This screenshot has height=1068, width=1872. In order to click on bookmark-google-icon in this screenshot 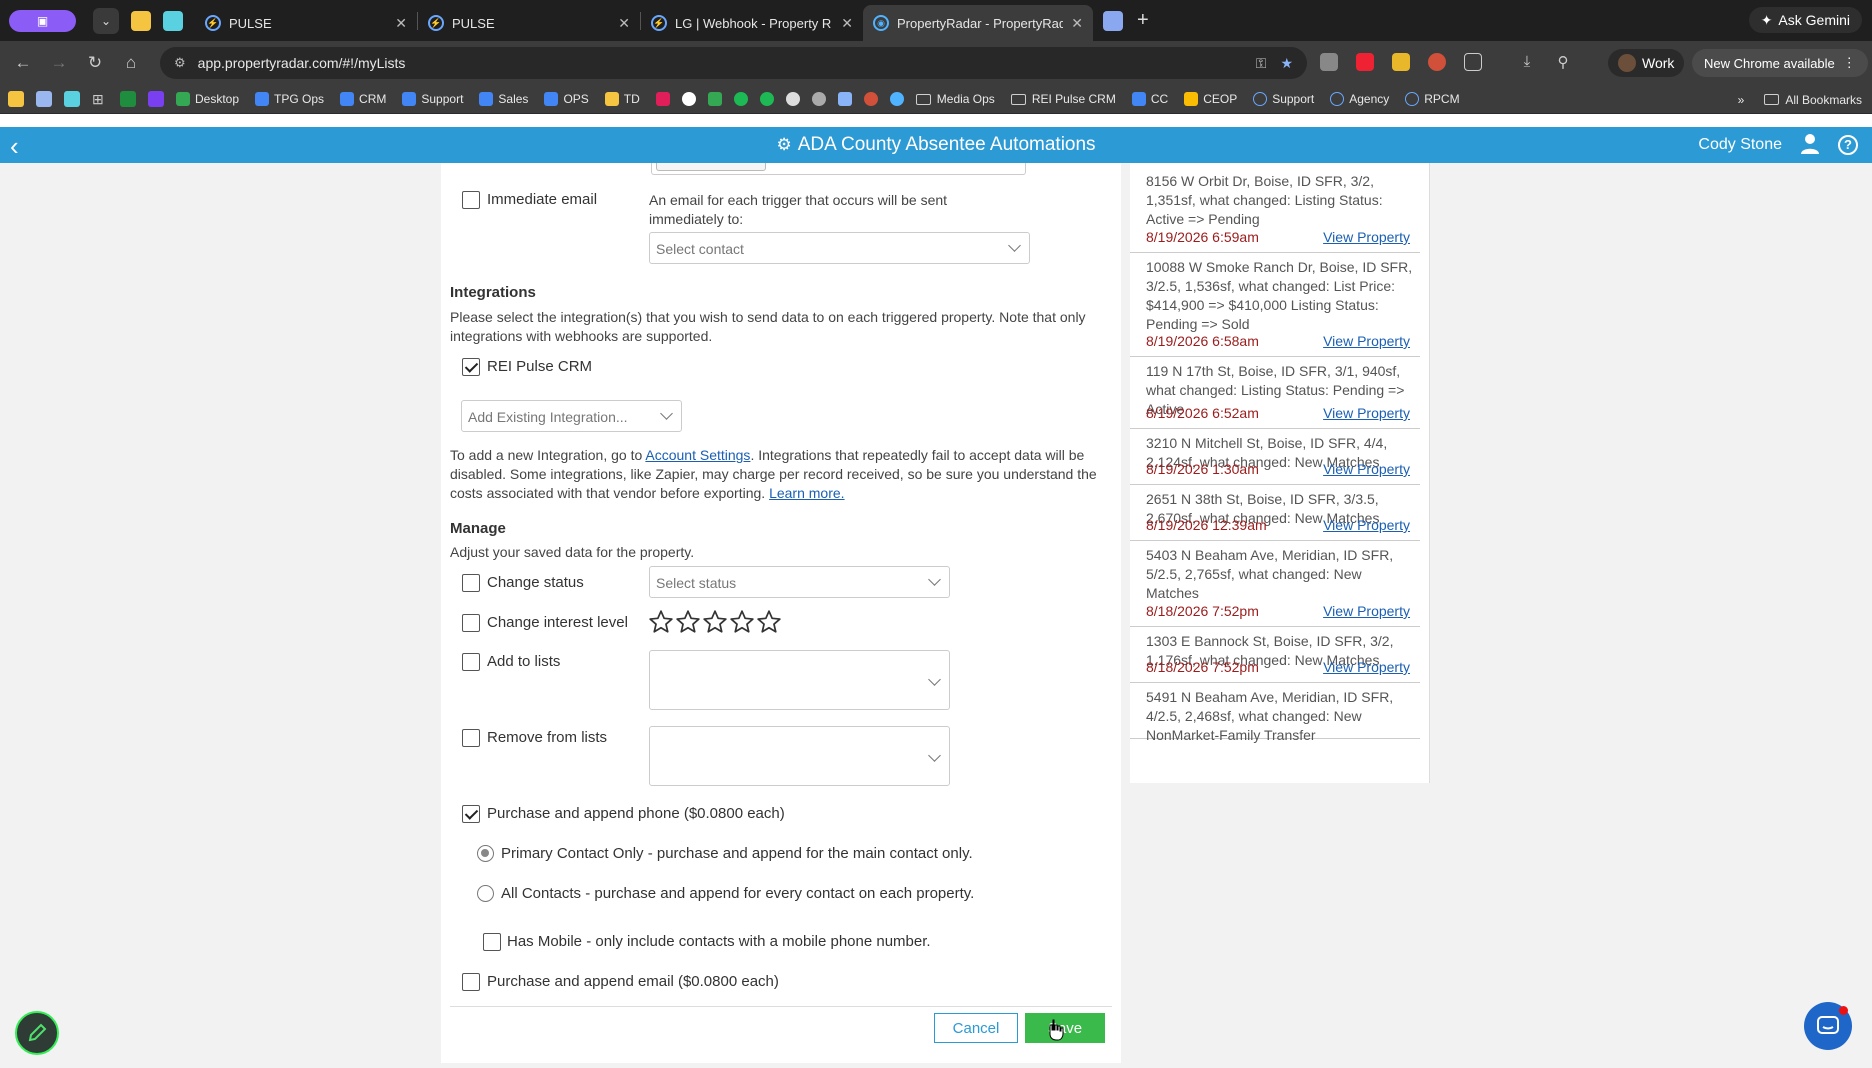, I will do `click(688, 99)`.